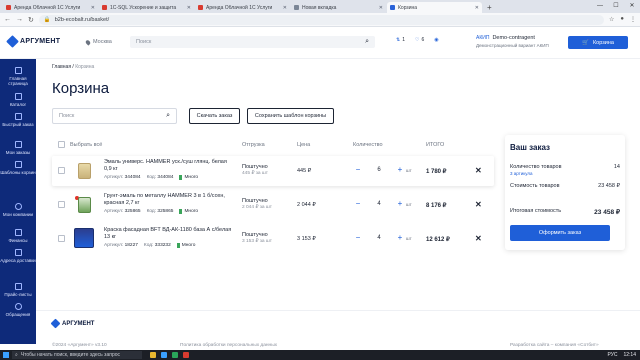 The image size is (640, 360). I want to click on select-all-checkbox, so click(61, 144).